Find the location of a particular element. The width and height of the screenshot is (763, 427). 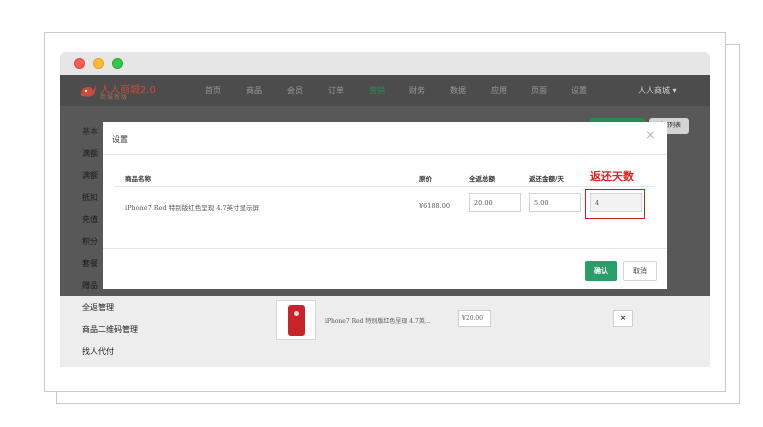

cancel-button: 取消 is located at coordinates (640, 271).